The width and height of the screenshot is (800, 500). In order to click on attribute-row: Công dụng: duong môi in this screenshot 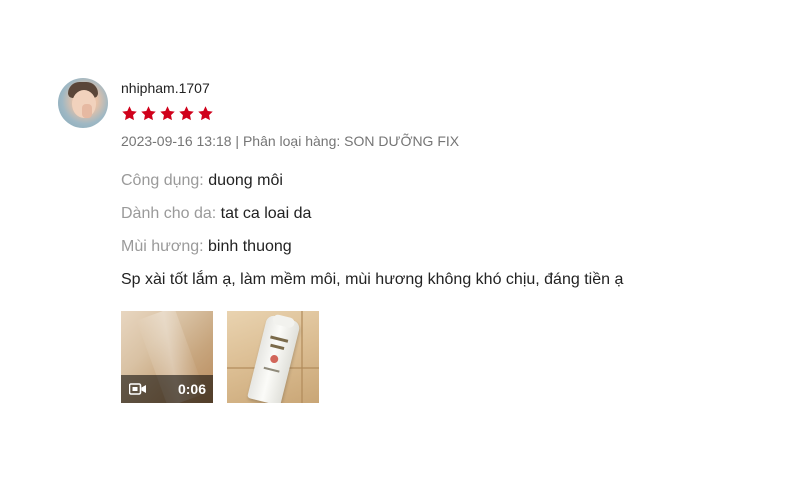, I will do `click(441, 181)`.